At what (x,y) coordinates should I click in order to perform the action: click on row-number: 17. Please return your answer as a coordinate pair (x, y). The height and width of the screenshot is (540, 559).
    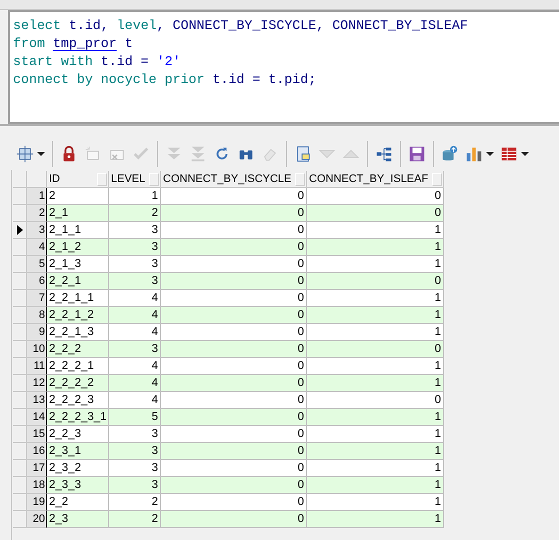
    Looking at the image, I should click on (37, 468).